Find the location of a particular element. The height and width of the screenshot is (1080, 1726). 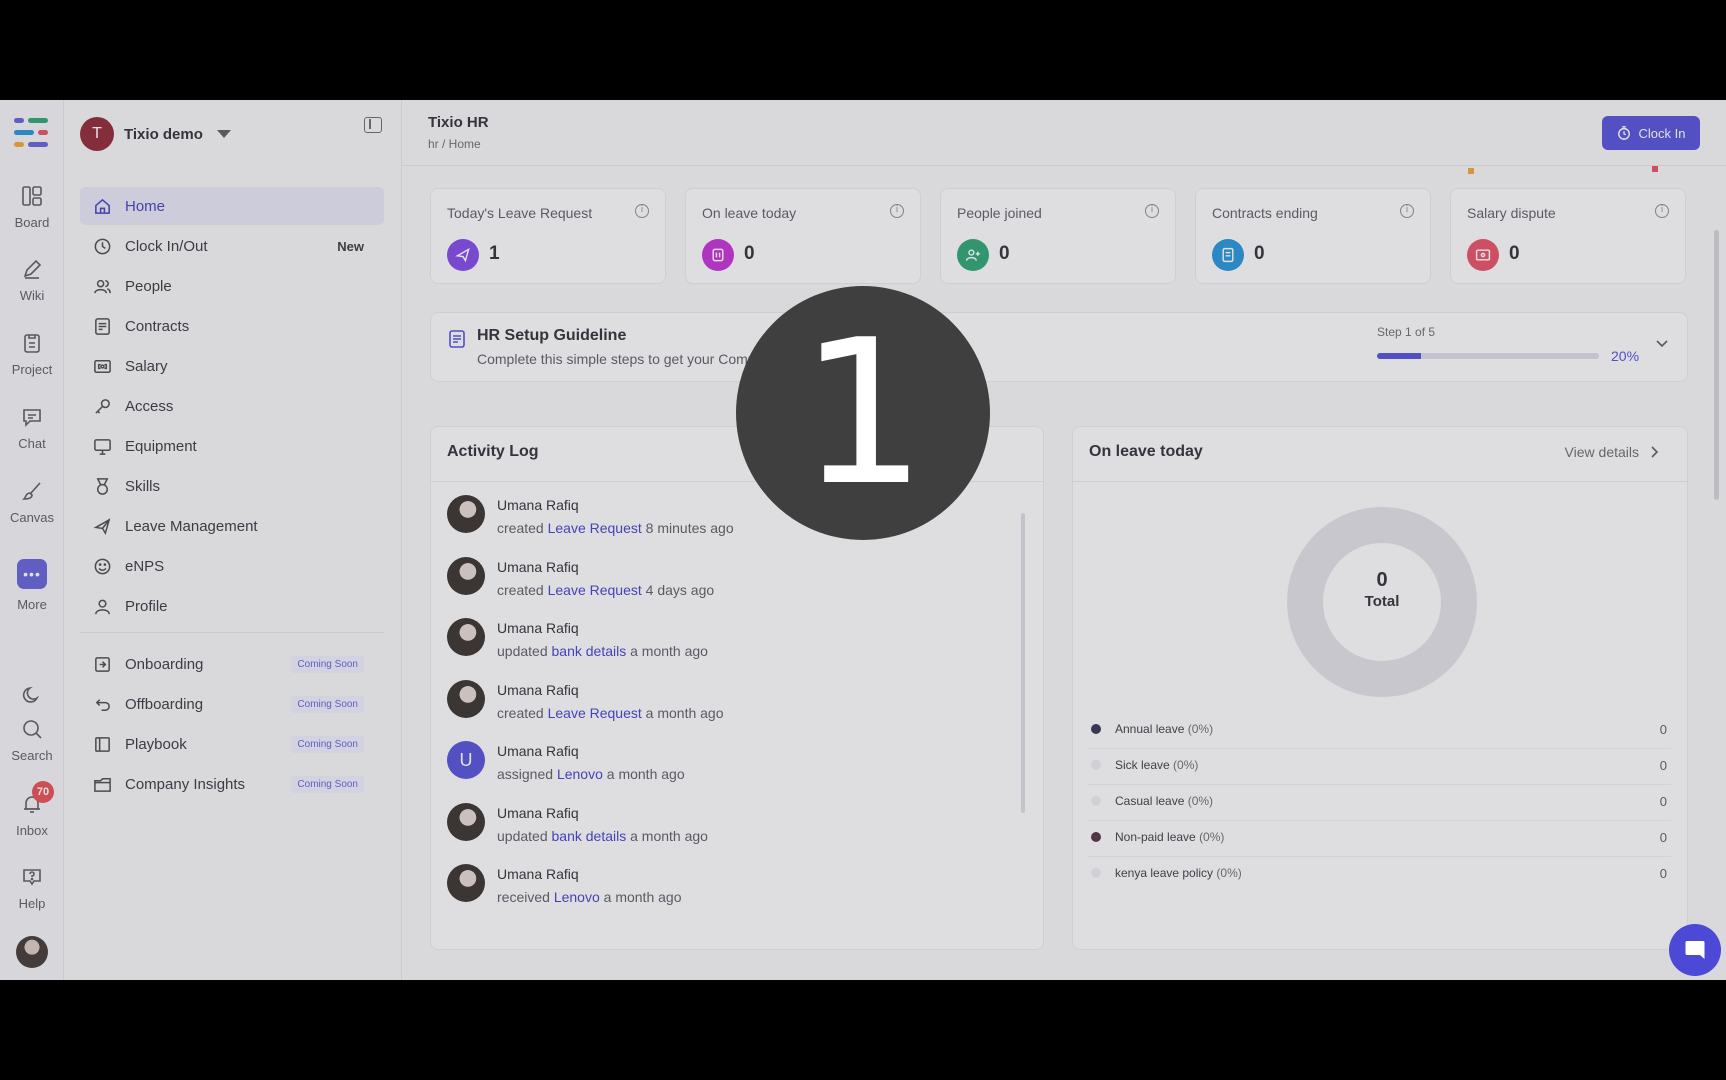

rail-wiki-label: Wiki is located at coordinates (32, 295).